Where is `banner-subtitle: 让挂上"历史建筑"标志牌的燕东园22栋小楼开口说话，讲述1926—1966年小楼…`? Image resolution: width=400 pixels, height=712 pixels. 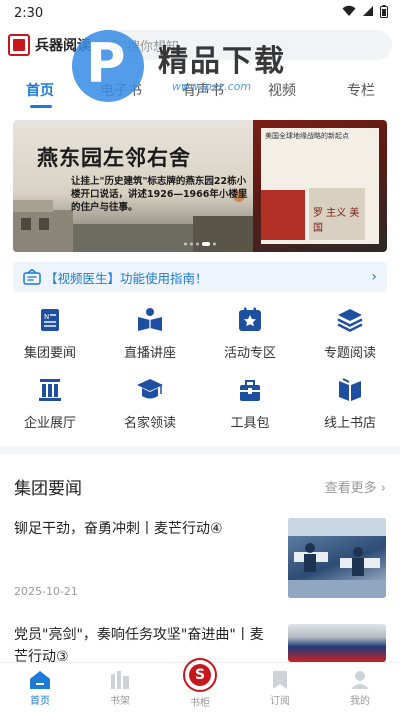
banner-subtitle: 让挂上"历史建筑"标志牌的燕东园22栋小楼开口说话，讲述1926—1966年小楼… is located at coordinates (159, 194).